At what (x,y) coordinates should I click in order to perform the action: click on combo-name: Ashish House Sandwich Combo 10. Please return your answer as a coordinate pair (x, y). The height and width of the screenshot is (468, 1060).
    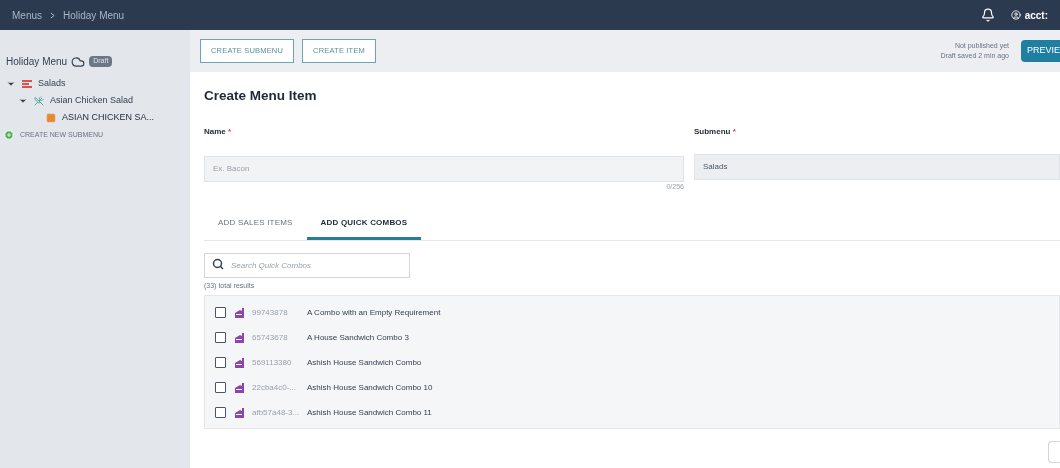
    Looking at the image, I should click on (370, 387).